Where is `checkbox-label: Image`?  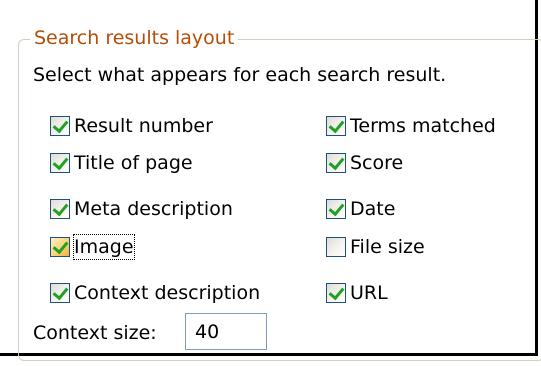 checkbox-label: Image is located at coordinates (104, 247).